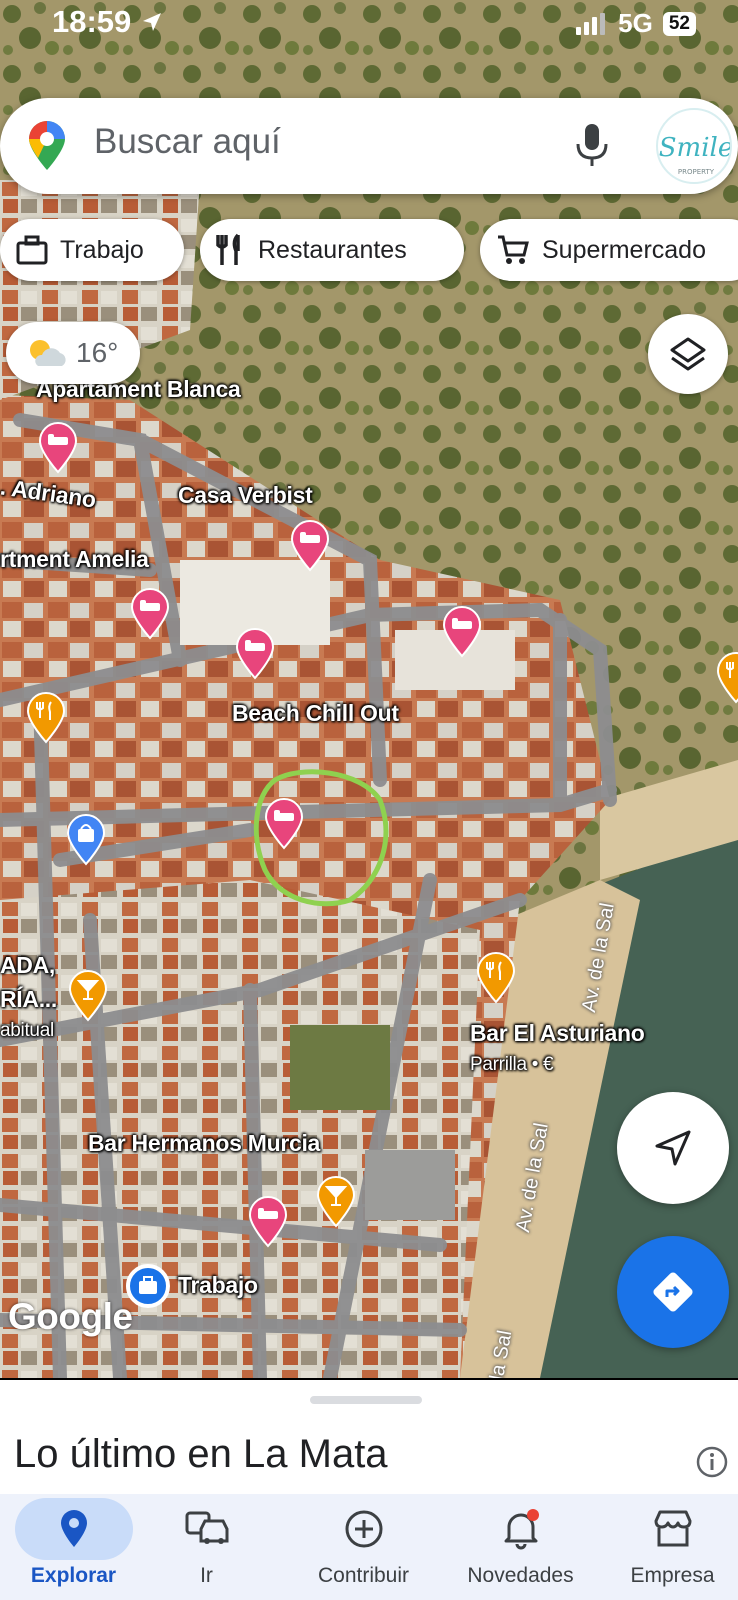  I want to click on chip-restaurantes: Restaurantes, so click(332, 250).